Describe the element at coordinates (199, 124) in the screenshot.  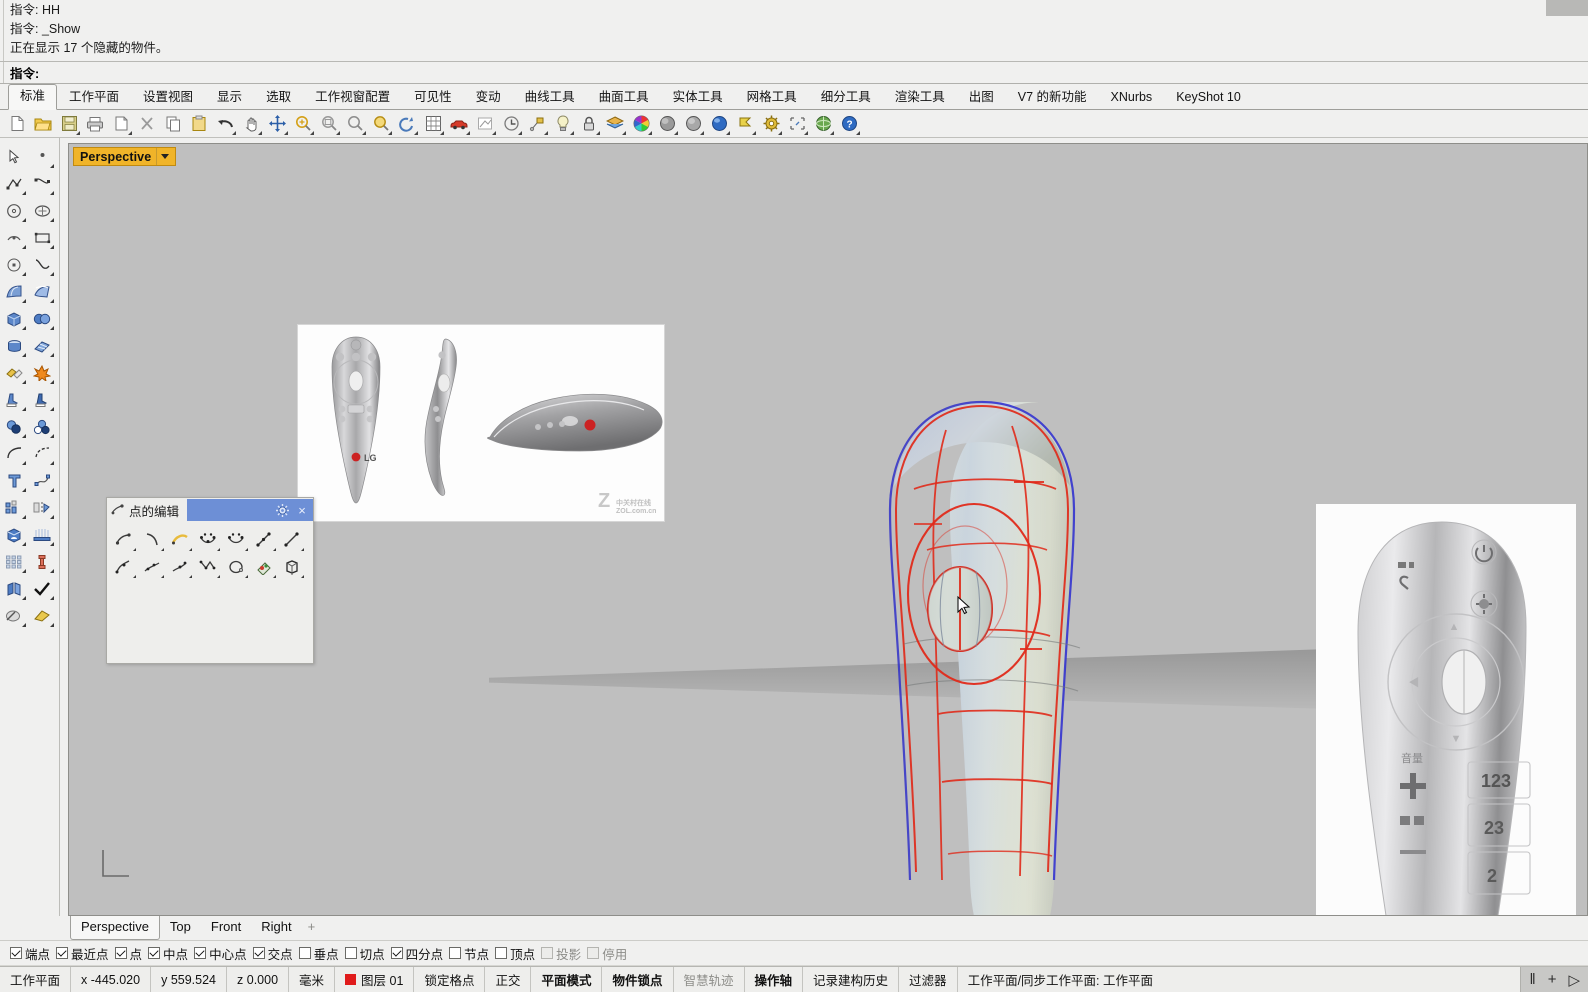
I see `paste-clipboard-icon` at that location.